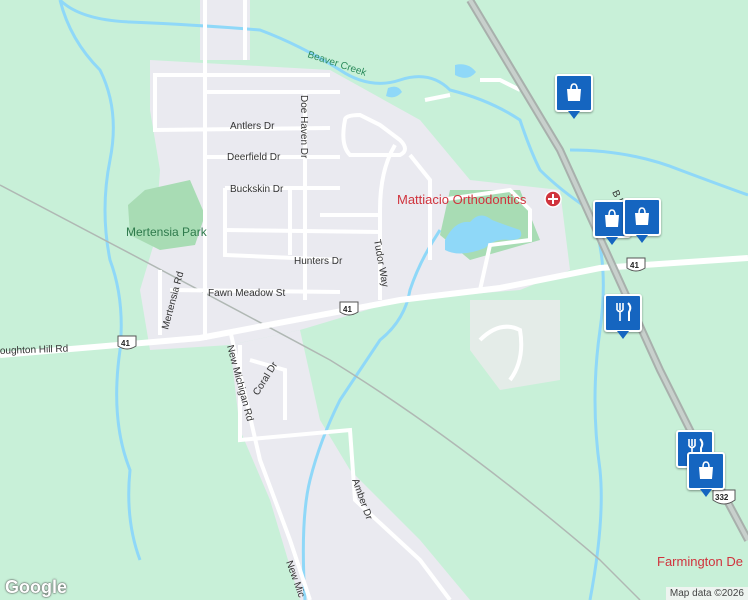  I want to click on map-attribution: Map data ©2026, so click(706, 593).